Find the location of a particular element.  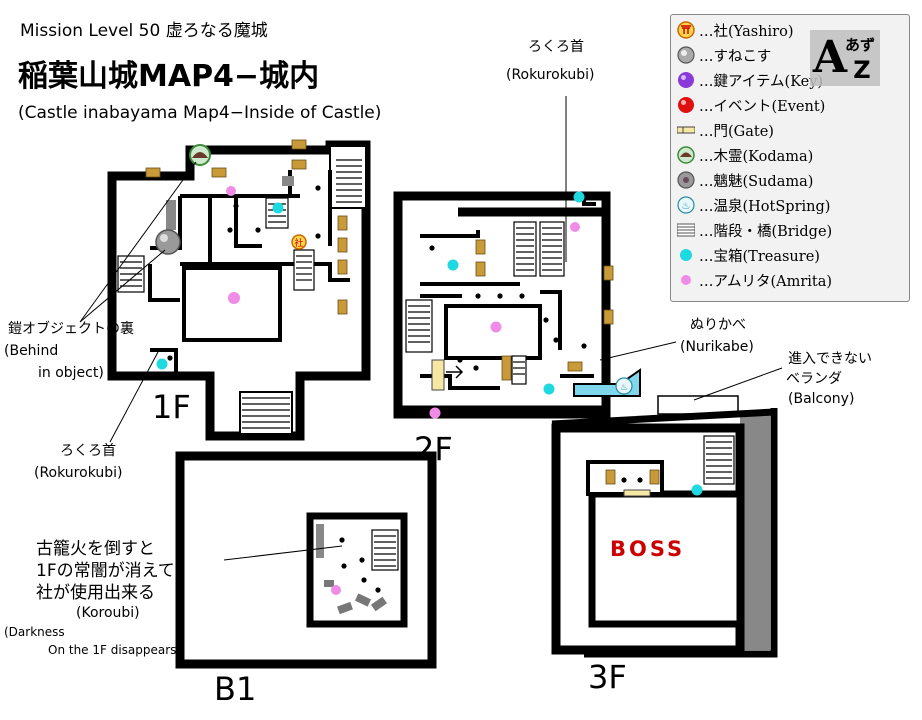

kodama-icon is located at coordinates (686, 155).